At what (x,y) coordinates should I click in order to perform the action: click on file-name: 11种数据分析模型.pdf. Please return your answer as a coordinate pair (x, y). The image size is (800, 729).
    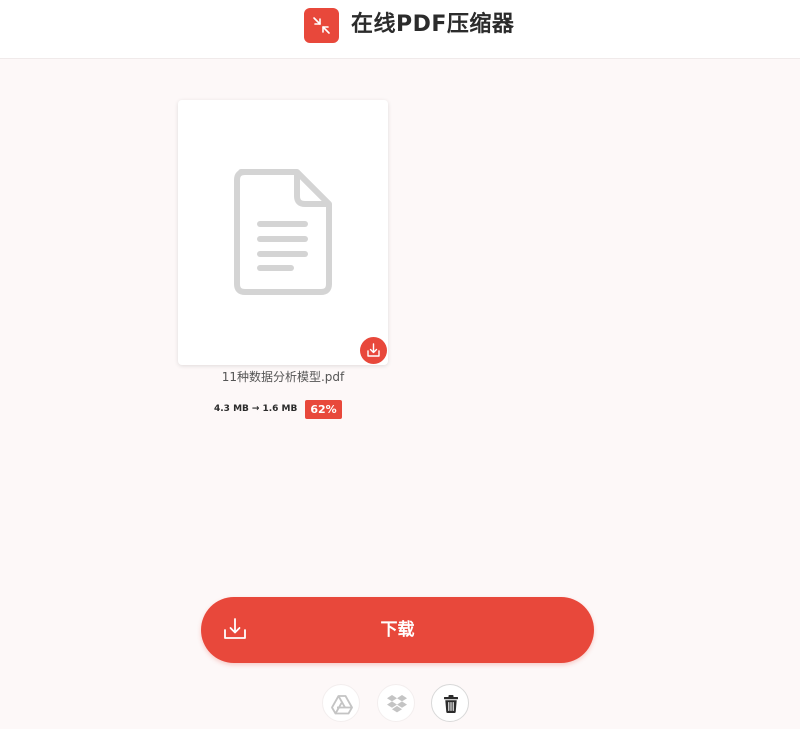
    Looking at the image, I should click on (283, 377).